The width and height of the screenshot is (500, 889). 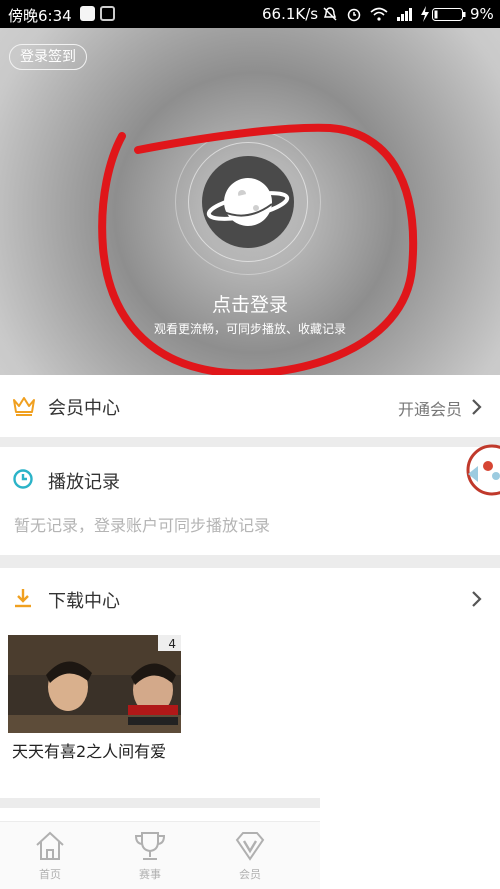 I want to click on member-center-title: 会员中心, so click(x=84, y=408).